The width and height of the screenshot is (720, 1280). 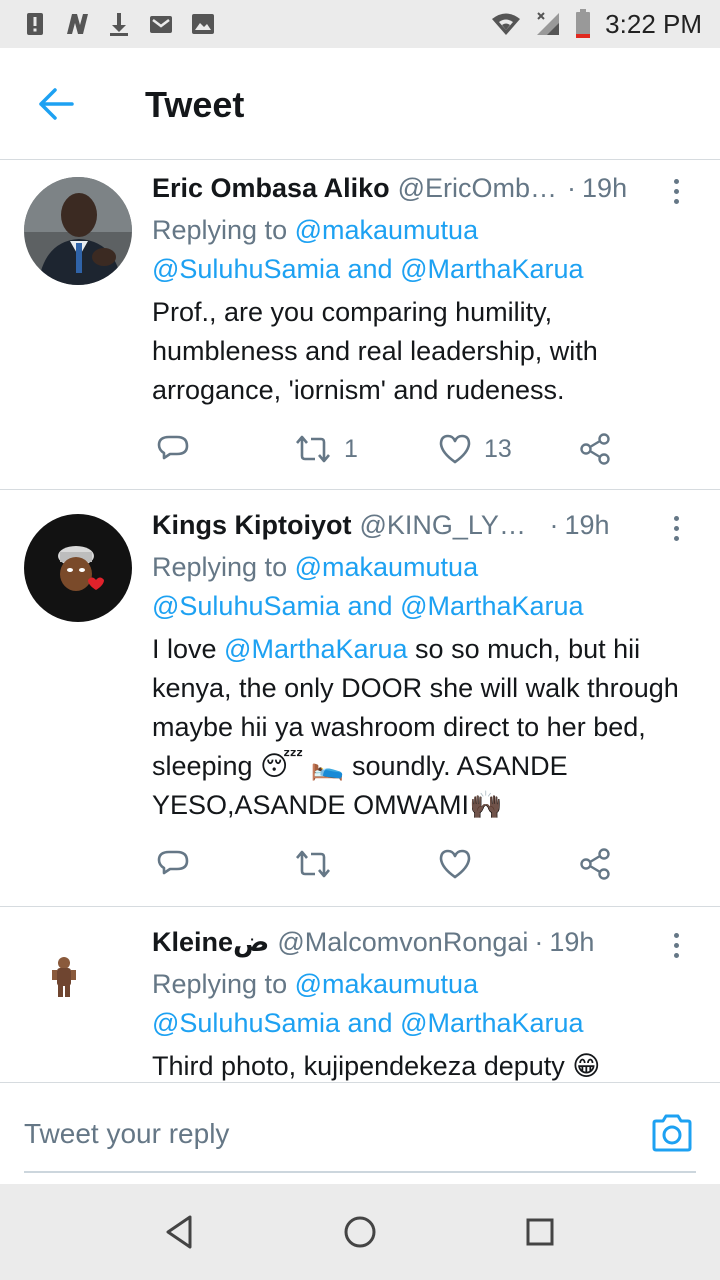 What do you see at coordinates (203, 24) in the screenshot?
I see `image-icon` at bounding box center [203, 24].